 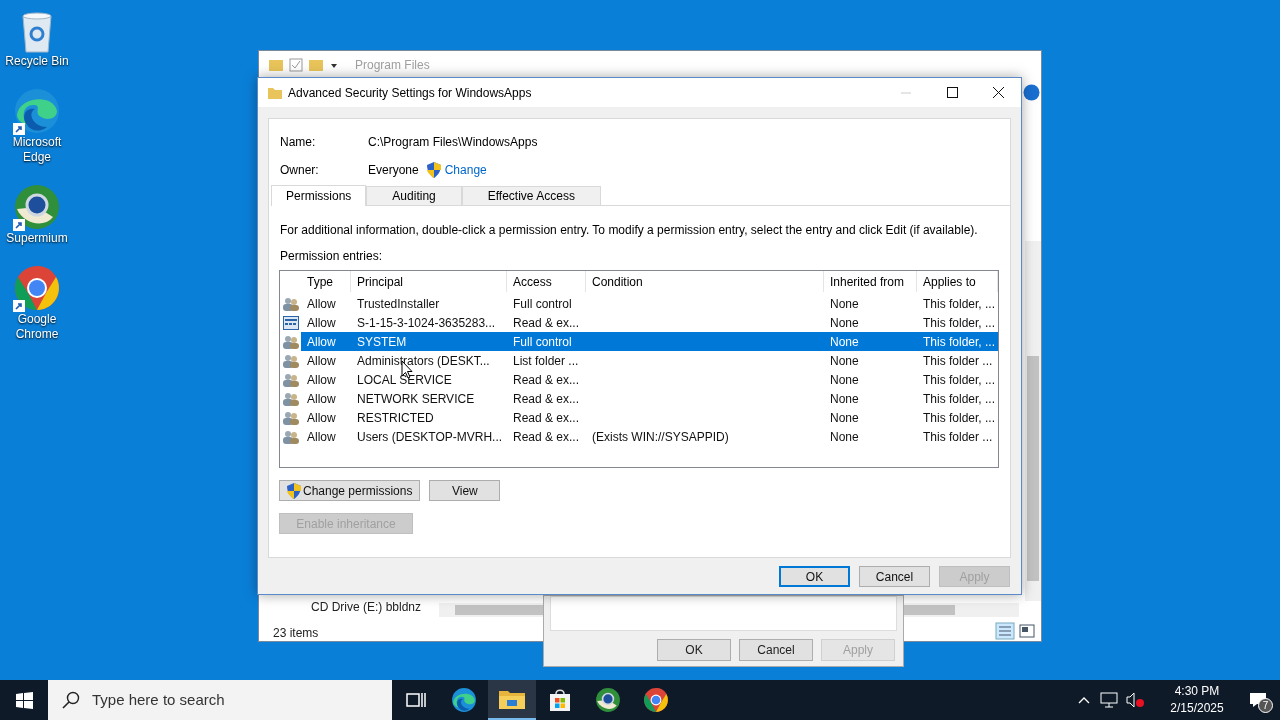 What do you see at coordinates (393, 170) in the screenshot?
I see `field-value: Everyone` at bounding box center [393, 170].